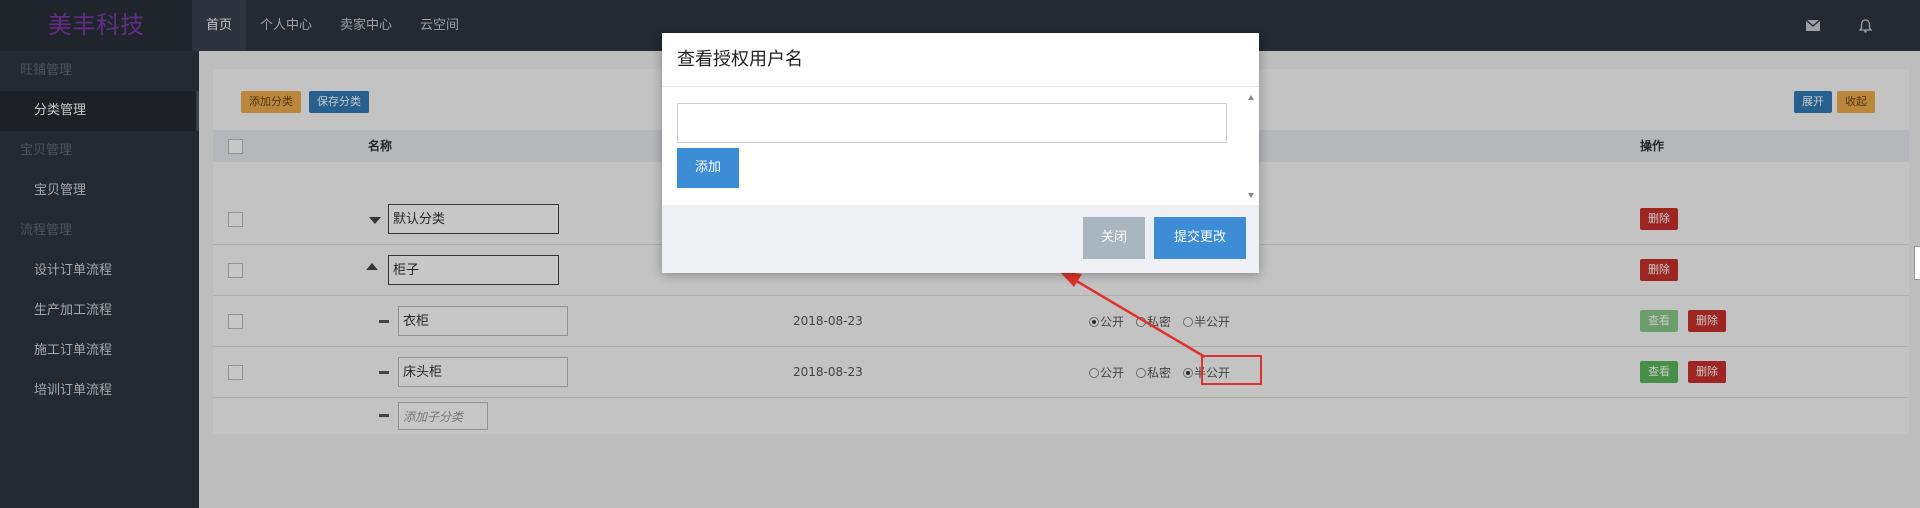 The height and width of the screenshot is (508, 1920). I want to click on page-scroll-handle, so click(1917, 263).